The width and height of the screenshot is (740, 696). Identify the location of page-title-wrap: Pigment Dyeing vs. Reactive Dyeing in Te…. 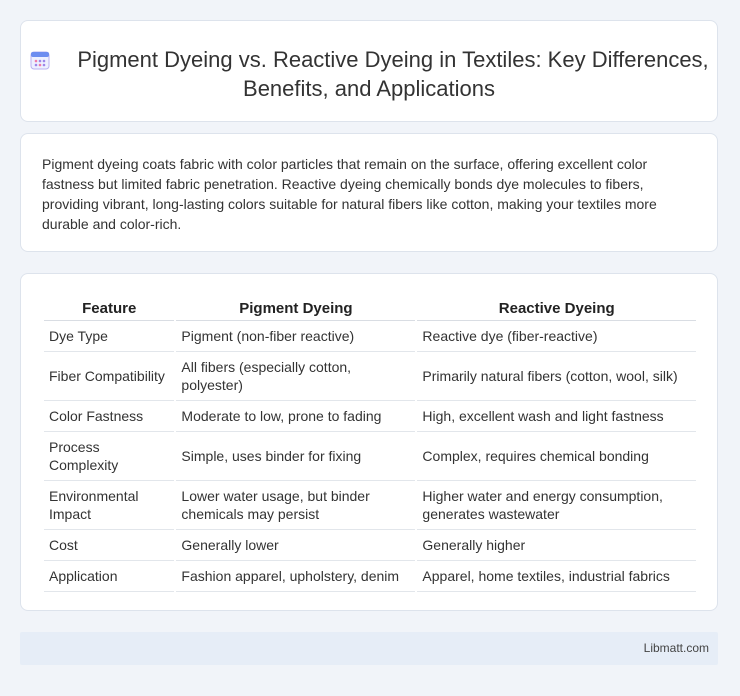
(369, 74).